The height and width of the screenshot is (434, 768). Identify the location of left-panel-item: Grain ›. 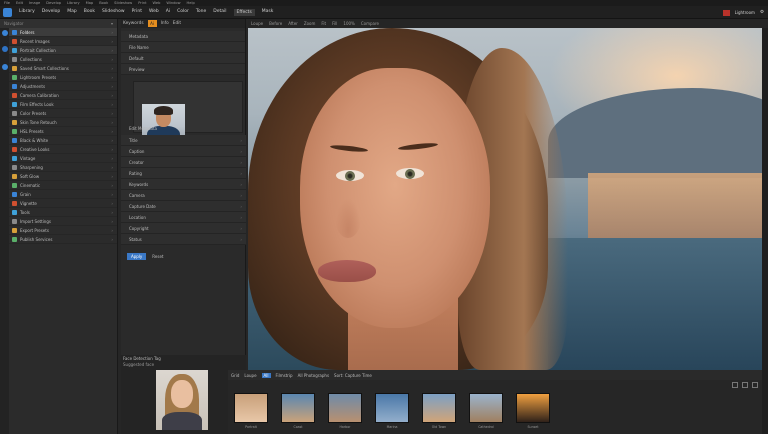
(58, 194).